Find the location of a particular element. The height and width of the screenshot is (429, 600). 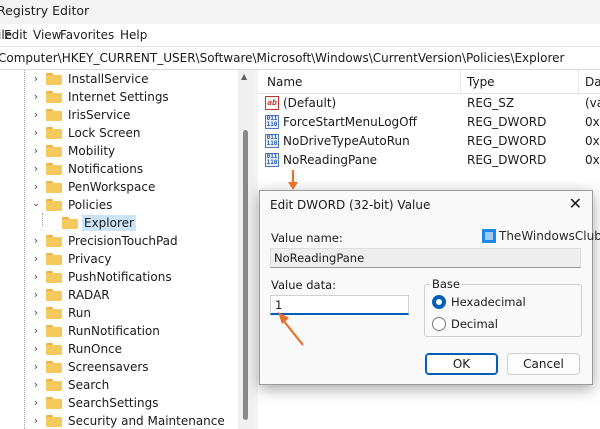

value-row-default: ab (Default) REG_SZ (value not set) is located at coordinates (429, 103).